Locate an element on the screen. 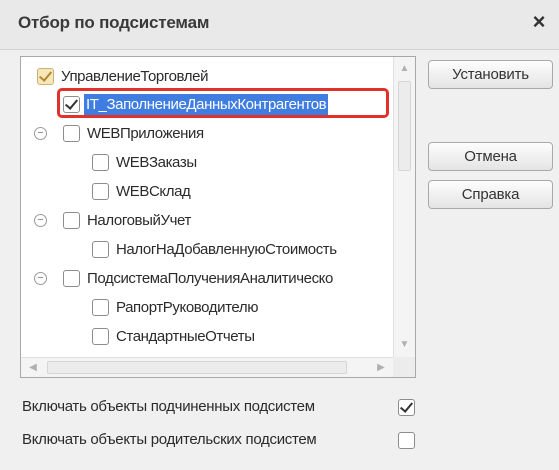  scroll-left-icon: ◀ is located at coordinates (33, 367).